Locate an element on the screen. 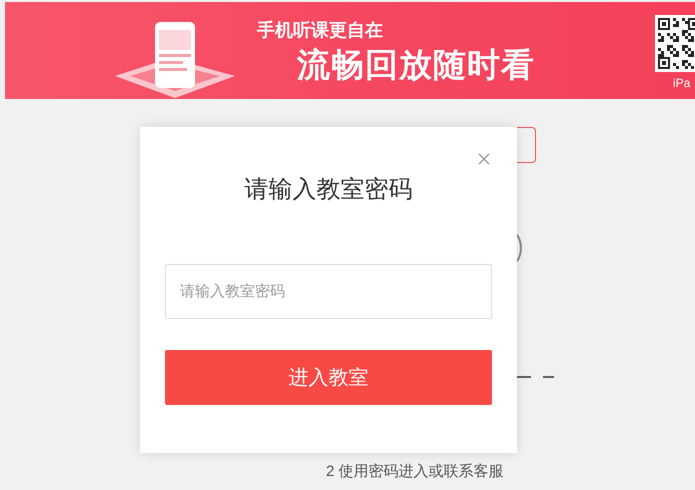 The image size is (695, 490). help-text: 2 使用密码进入或联系客服 is located at coordinates (415, 472).